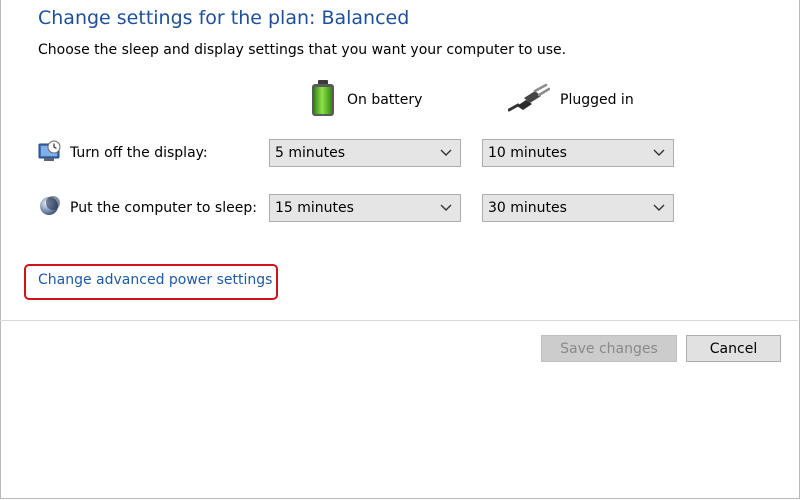 This screenshot has height=500, width=800. Describe the element at coordinates (529, 100) in the screenshot. I see `power-plug-icon` at that location.